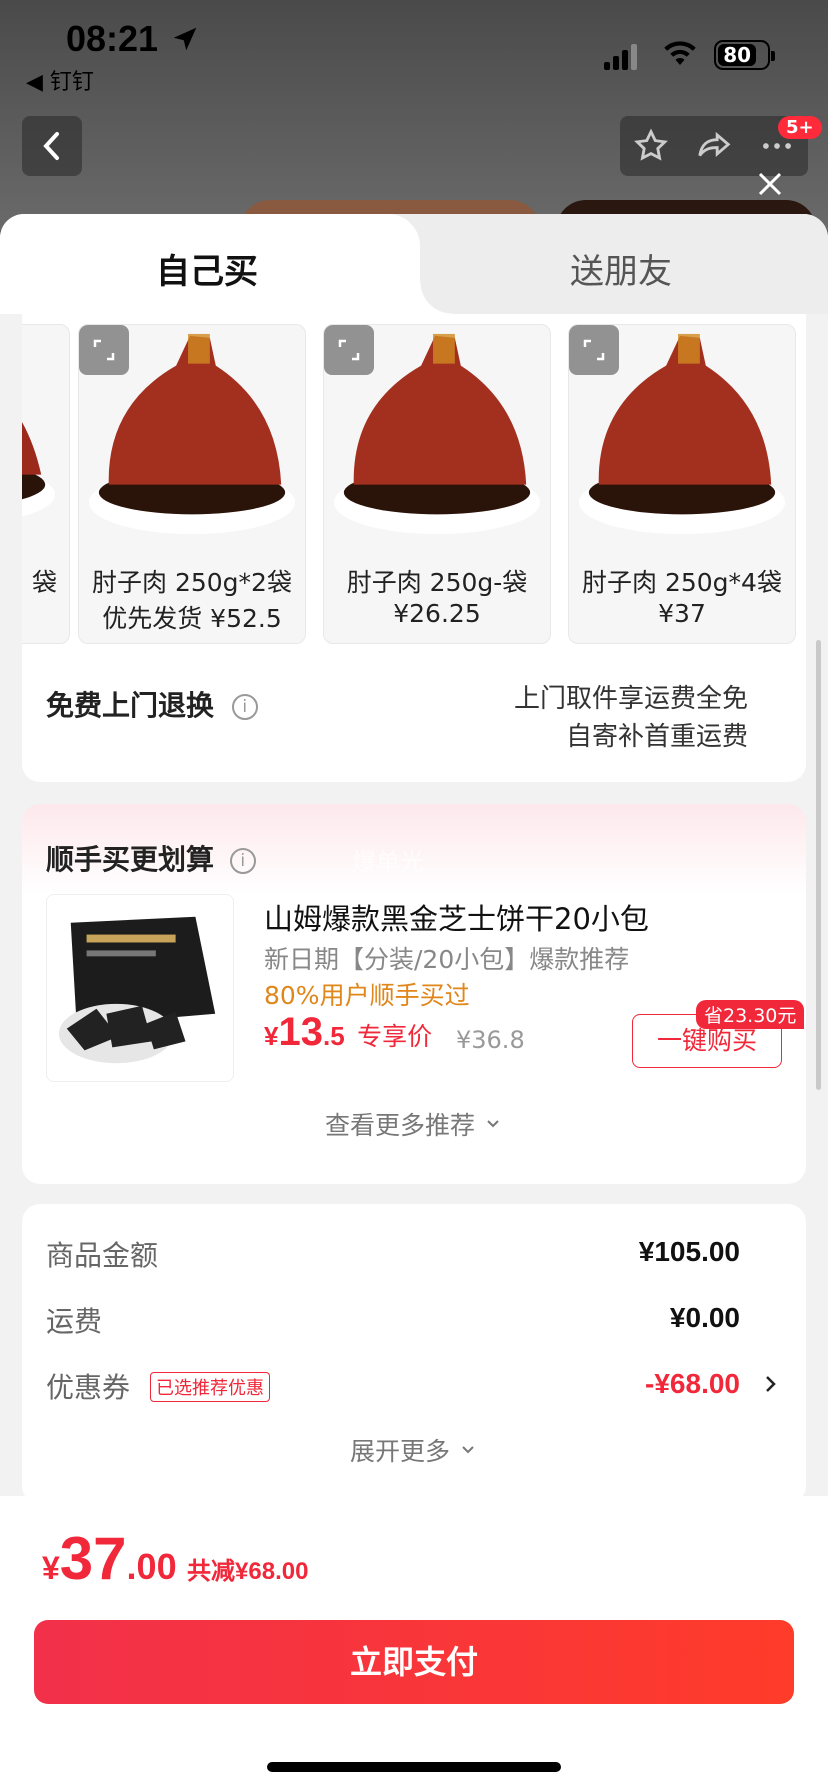 This screenshot has height=1792, width=828. What do you see at coordinates (140, 988) in the screenshot?
I see `addon-product-image` at bounding box center [140, 988].